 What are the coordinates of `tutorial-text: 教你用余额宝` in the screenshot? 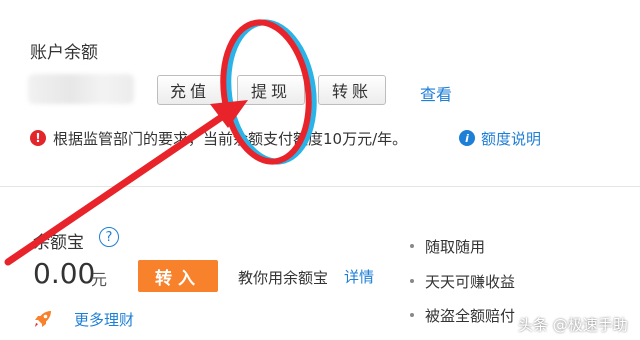 It's located at (283, 278).